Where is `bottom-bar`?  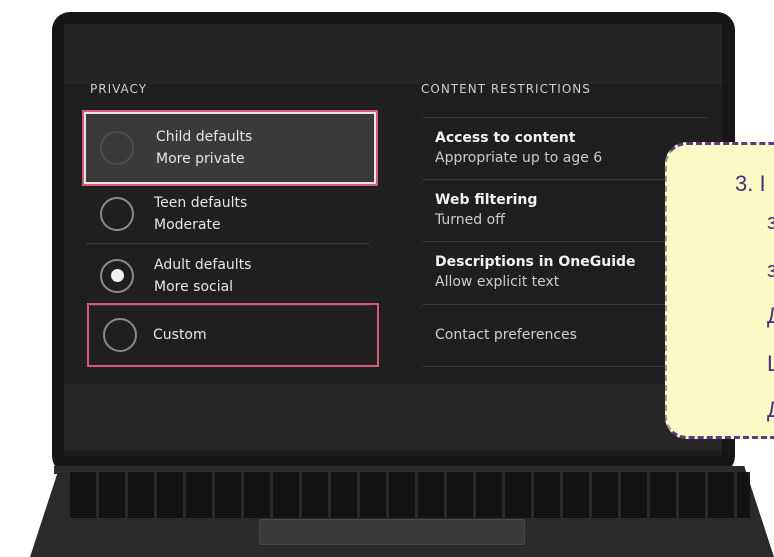
bottom-bar is located at coordinates (393, 417).